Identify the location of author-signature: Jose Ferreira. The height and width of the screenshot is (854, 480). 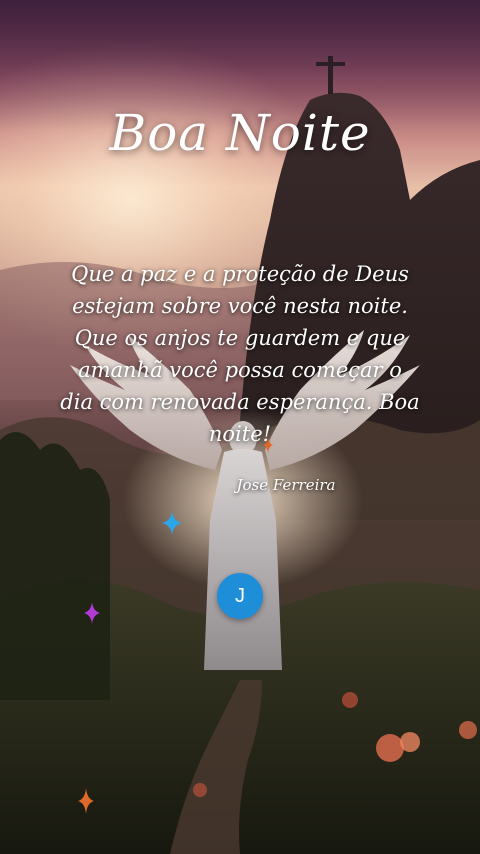
(286, 485).